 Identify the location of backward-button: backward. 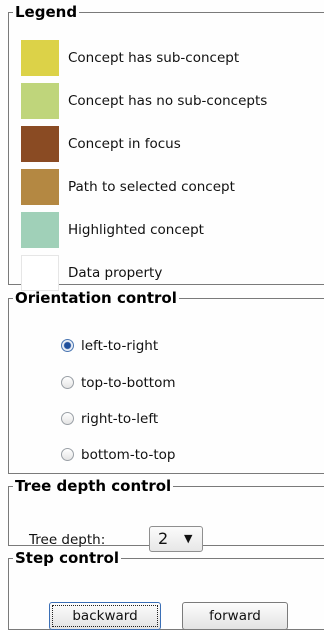
(105, 616).